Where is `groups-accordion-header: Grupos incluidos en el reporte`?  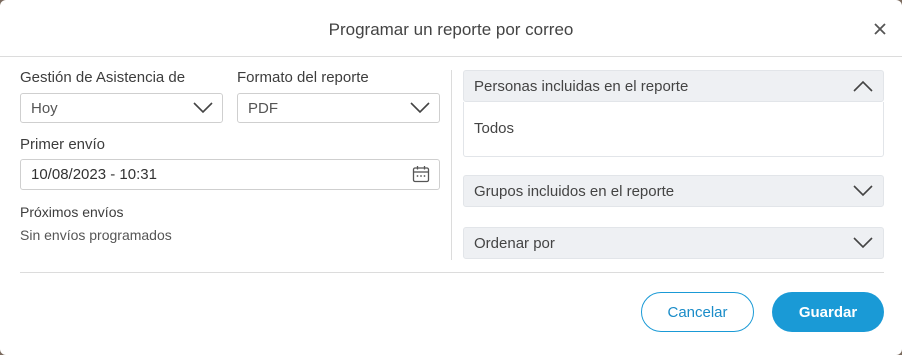
groups-accordion-header: Grupos incluidos en el reporte is located at coordinates (673, 191).